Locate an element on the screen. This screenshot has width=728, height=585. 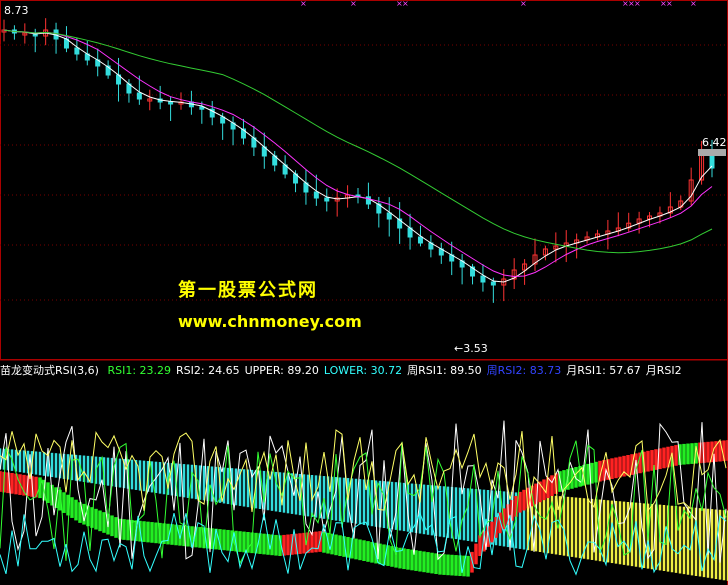
low-price-label: ←3.53 is located at coordinates (471, 348).